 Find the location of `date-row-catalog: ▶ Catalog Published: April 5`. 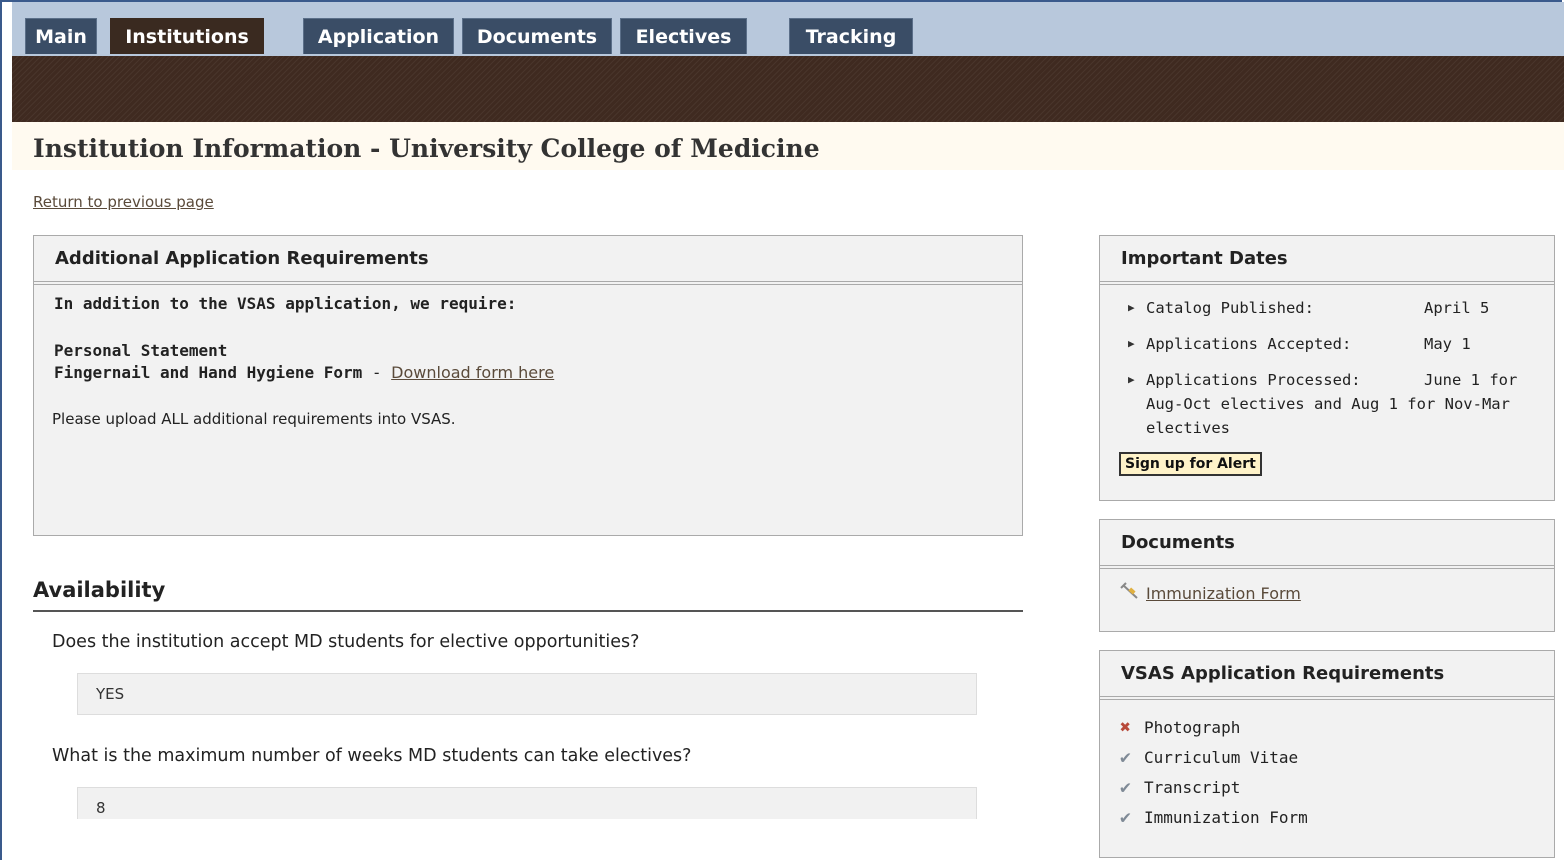

date-row-catalog: ▶ Catalog Published: April 5 is located at coordinates (1341, 308).